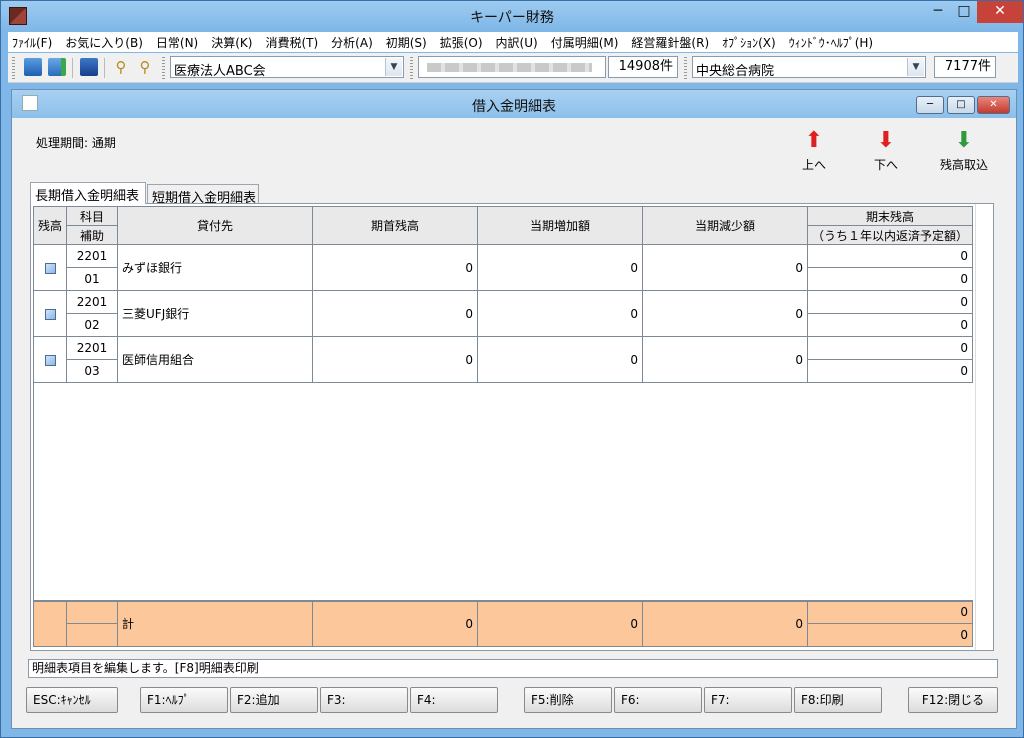 Image resolution: width=1024 pixels, height=738 pixels. I want to click on esc-cancel-button: ESC:ｷｬﾝｾﾙ, so click(72, 700).